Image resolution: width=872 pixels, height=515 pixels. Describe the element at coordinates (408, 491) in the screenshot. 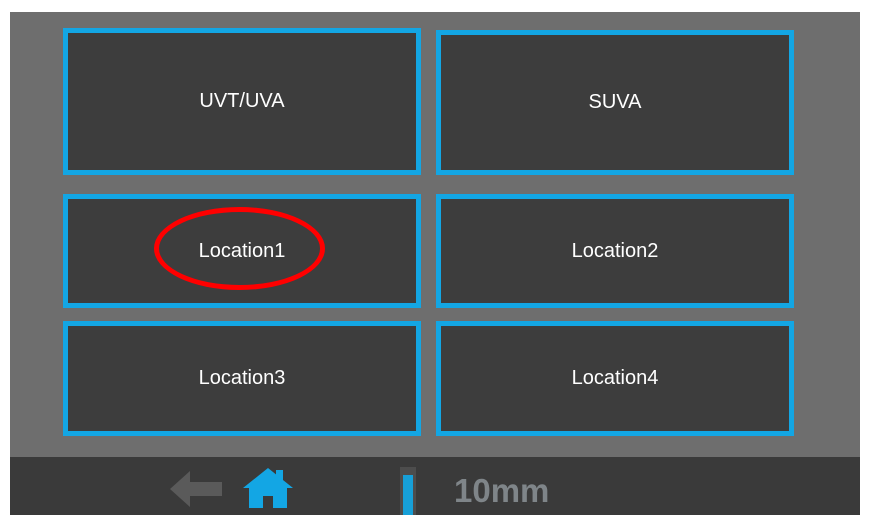

I see `cuvette-icon` at that location.